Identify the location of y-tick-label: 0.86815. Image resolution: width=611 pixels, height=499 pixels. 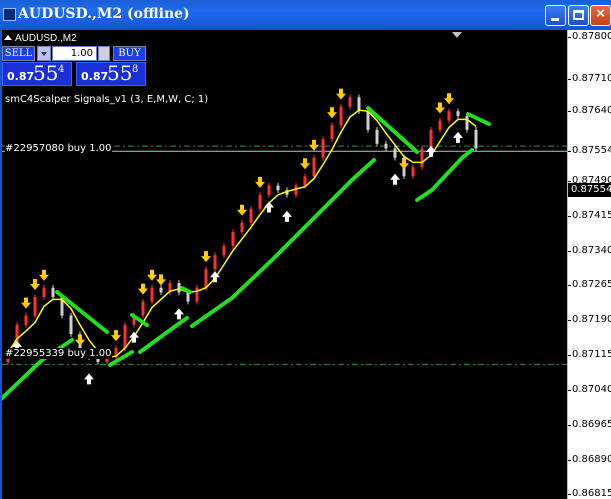
(591, 493).